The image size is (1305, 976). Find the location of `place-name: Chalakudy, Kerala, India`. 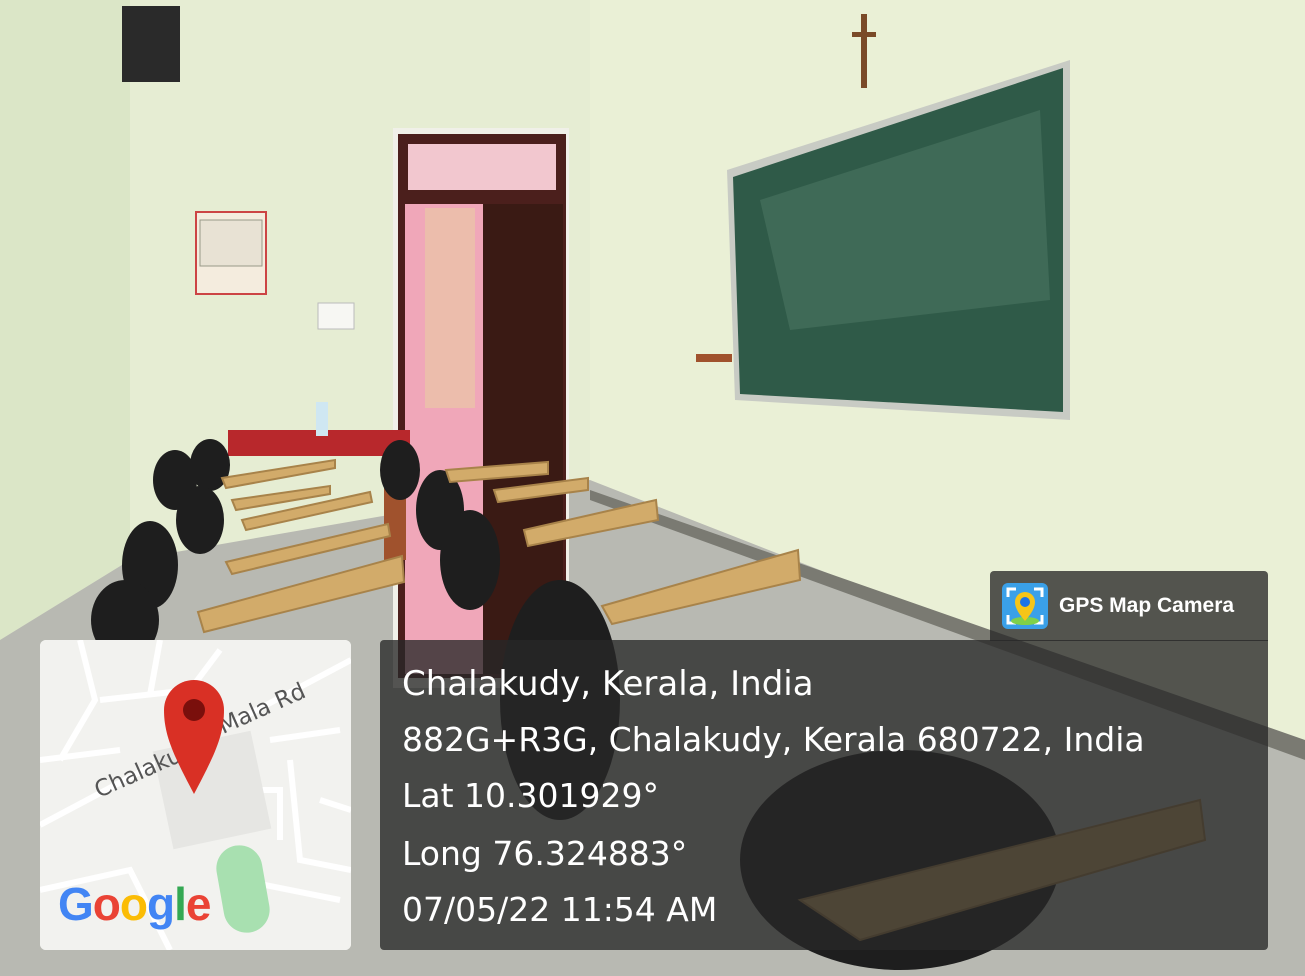

place-name: Chalakudy, Kerala, India is located at coordinates (608, 684).